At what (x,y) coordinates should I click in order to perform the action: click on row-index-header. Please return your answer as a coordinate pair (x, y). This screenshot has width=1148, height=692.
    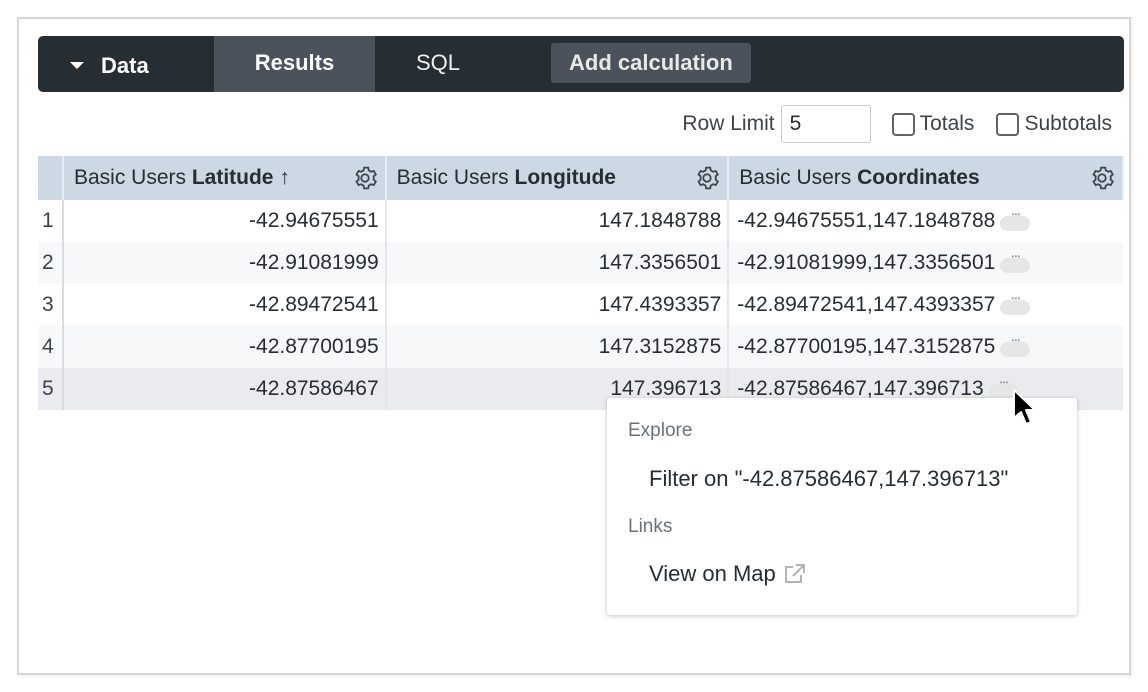
    Looking at the image, I should click on (51, 178).